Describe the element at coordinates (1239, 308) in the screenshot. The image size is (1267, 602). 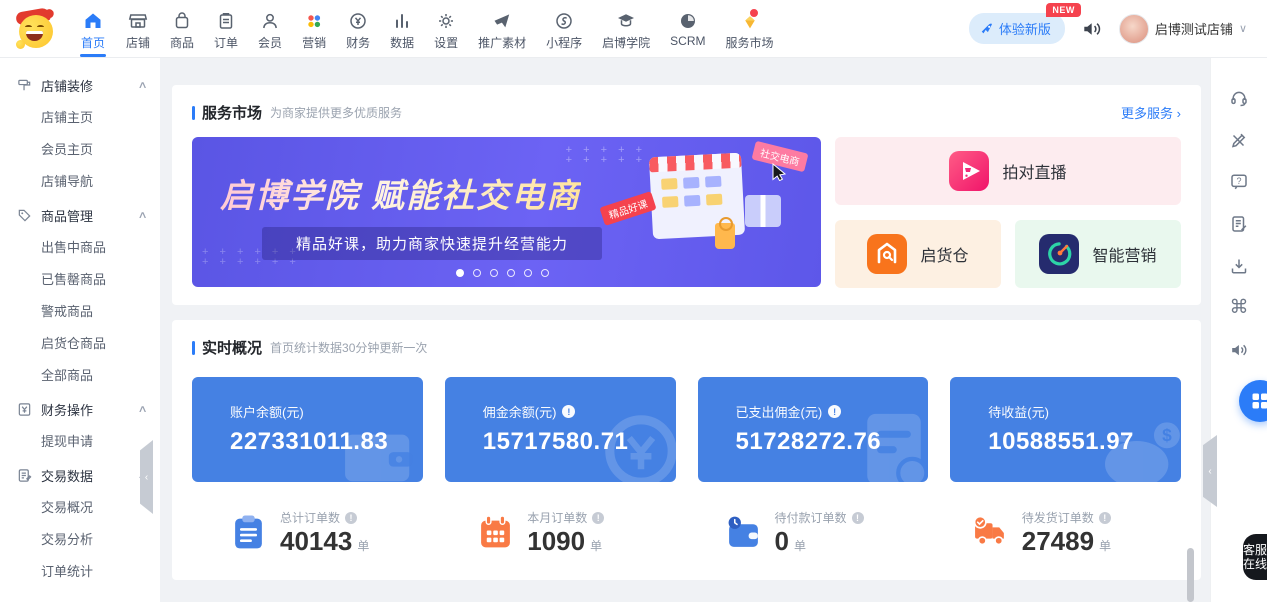
I see `command-icon: ⌘` at that location.